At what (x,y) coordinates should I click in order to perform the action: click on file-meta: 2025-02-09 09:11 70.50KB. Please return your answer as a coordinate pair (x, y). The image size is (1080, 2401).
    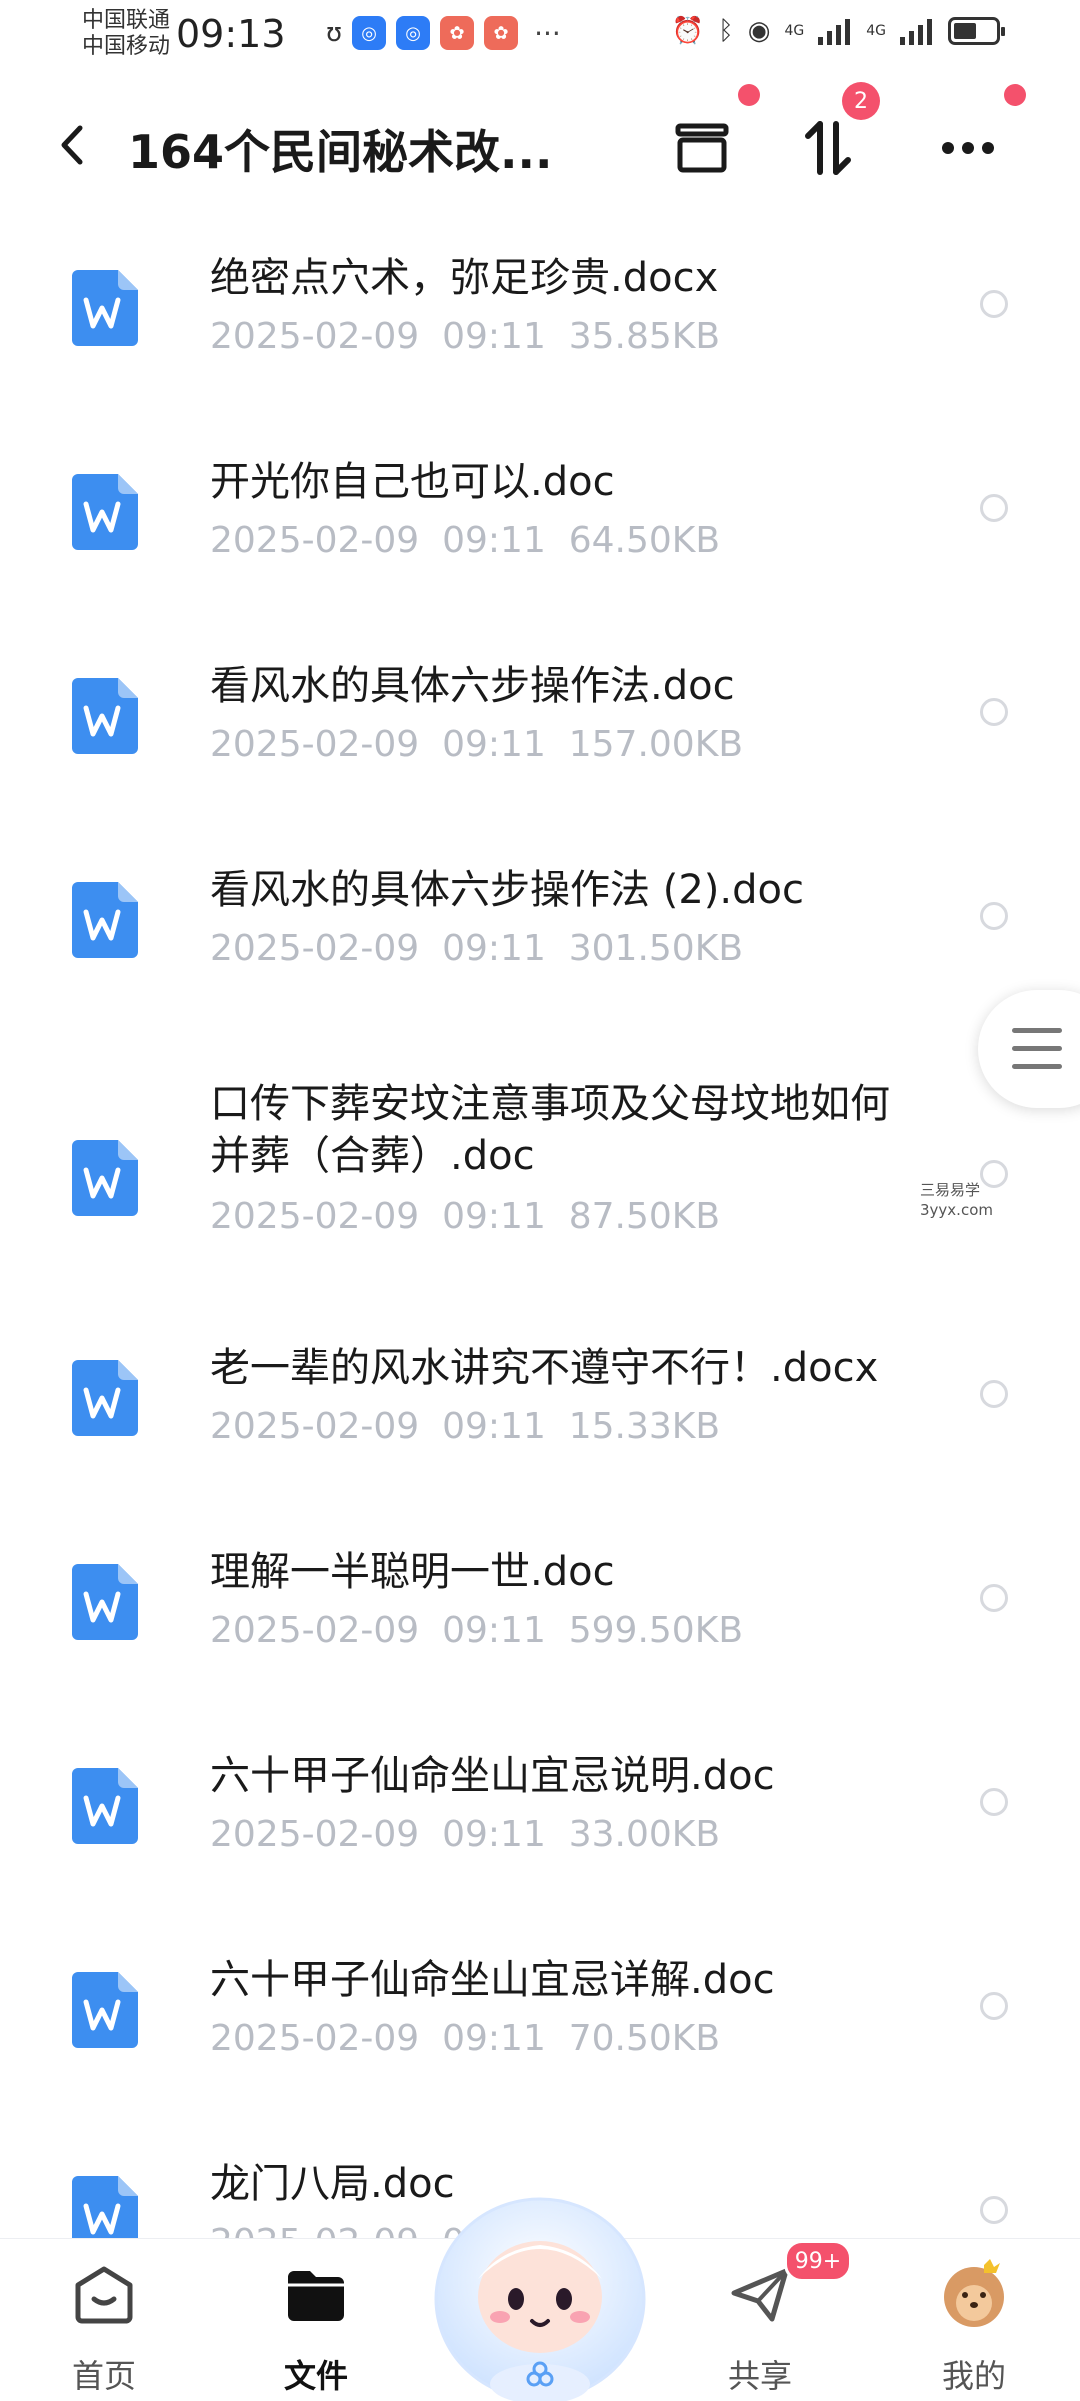
    Looking at the image, I should click on (465, 2038).